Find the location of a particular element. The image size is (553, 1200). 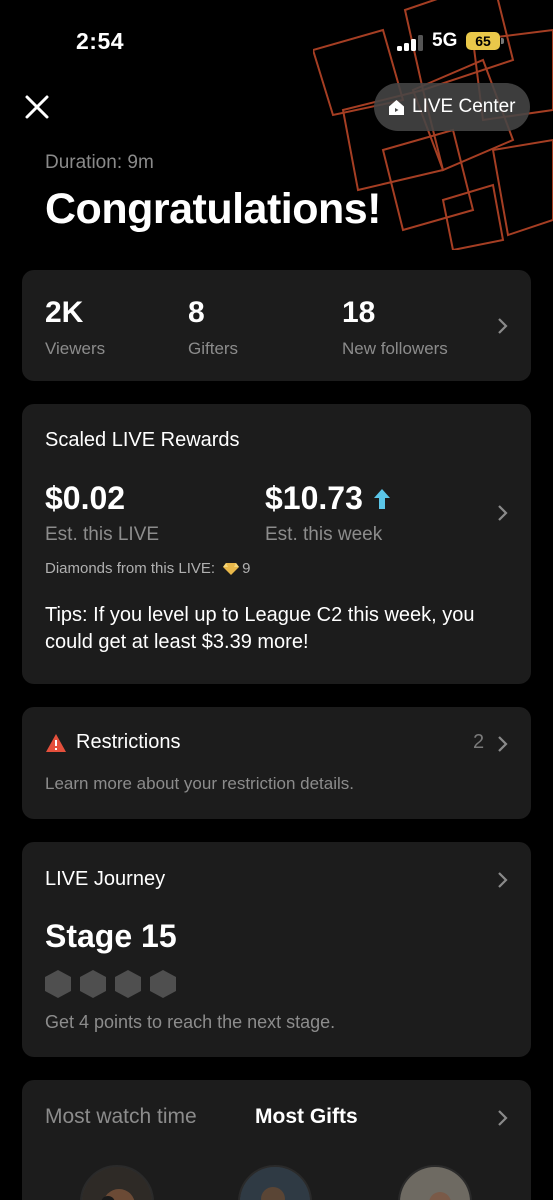

stat-viewers: 2K Viewers is located at coordinates (75, 327).